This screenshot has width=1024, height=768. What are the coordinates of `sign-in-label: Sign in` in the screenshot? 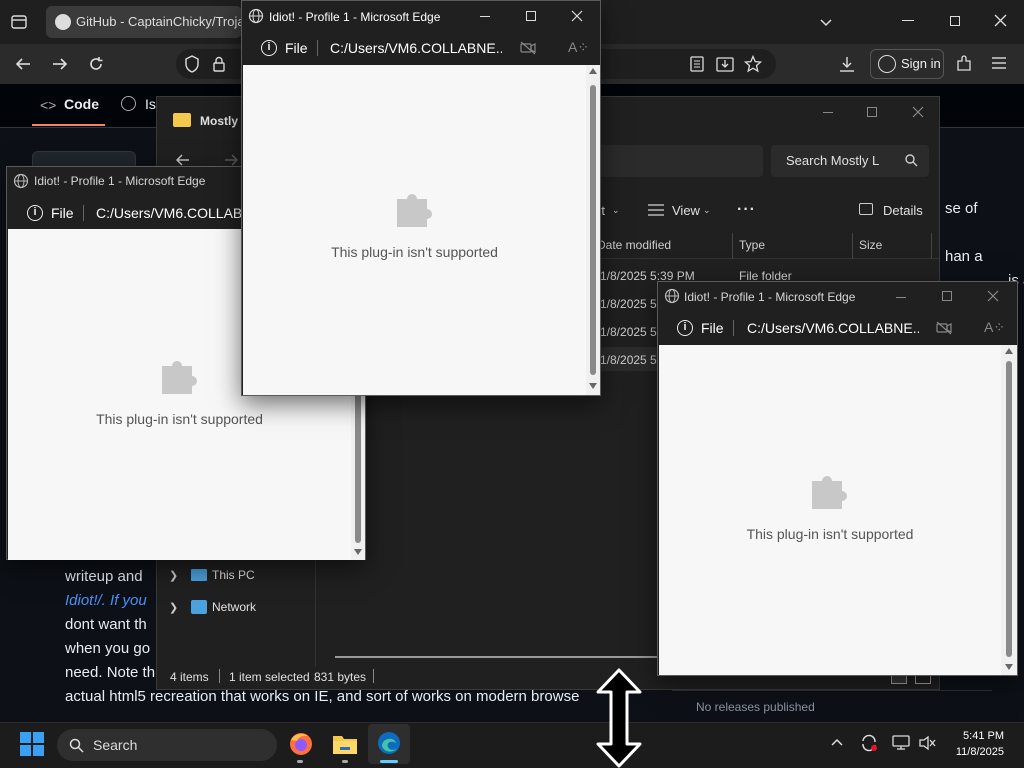 It's located at (921, 63).